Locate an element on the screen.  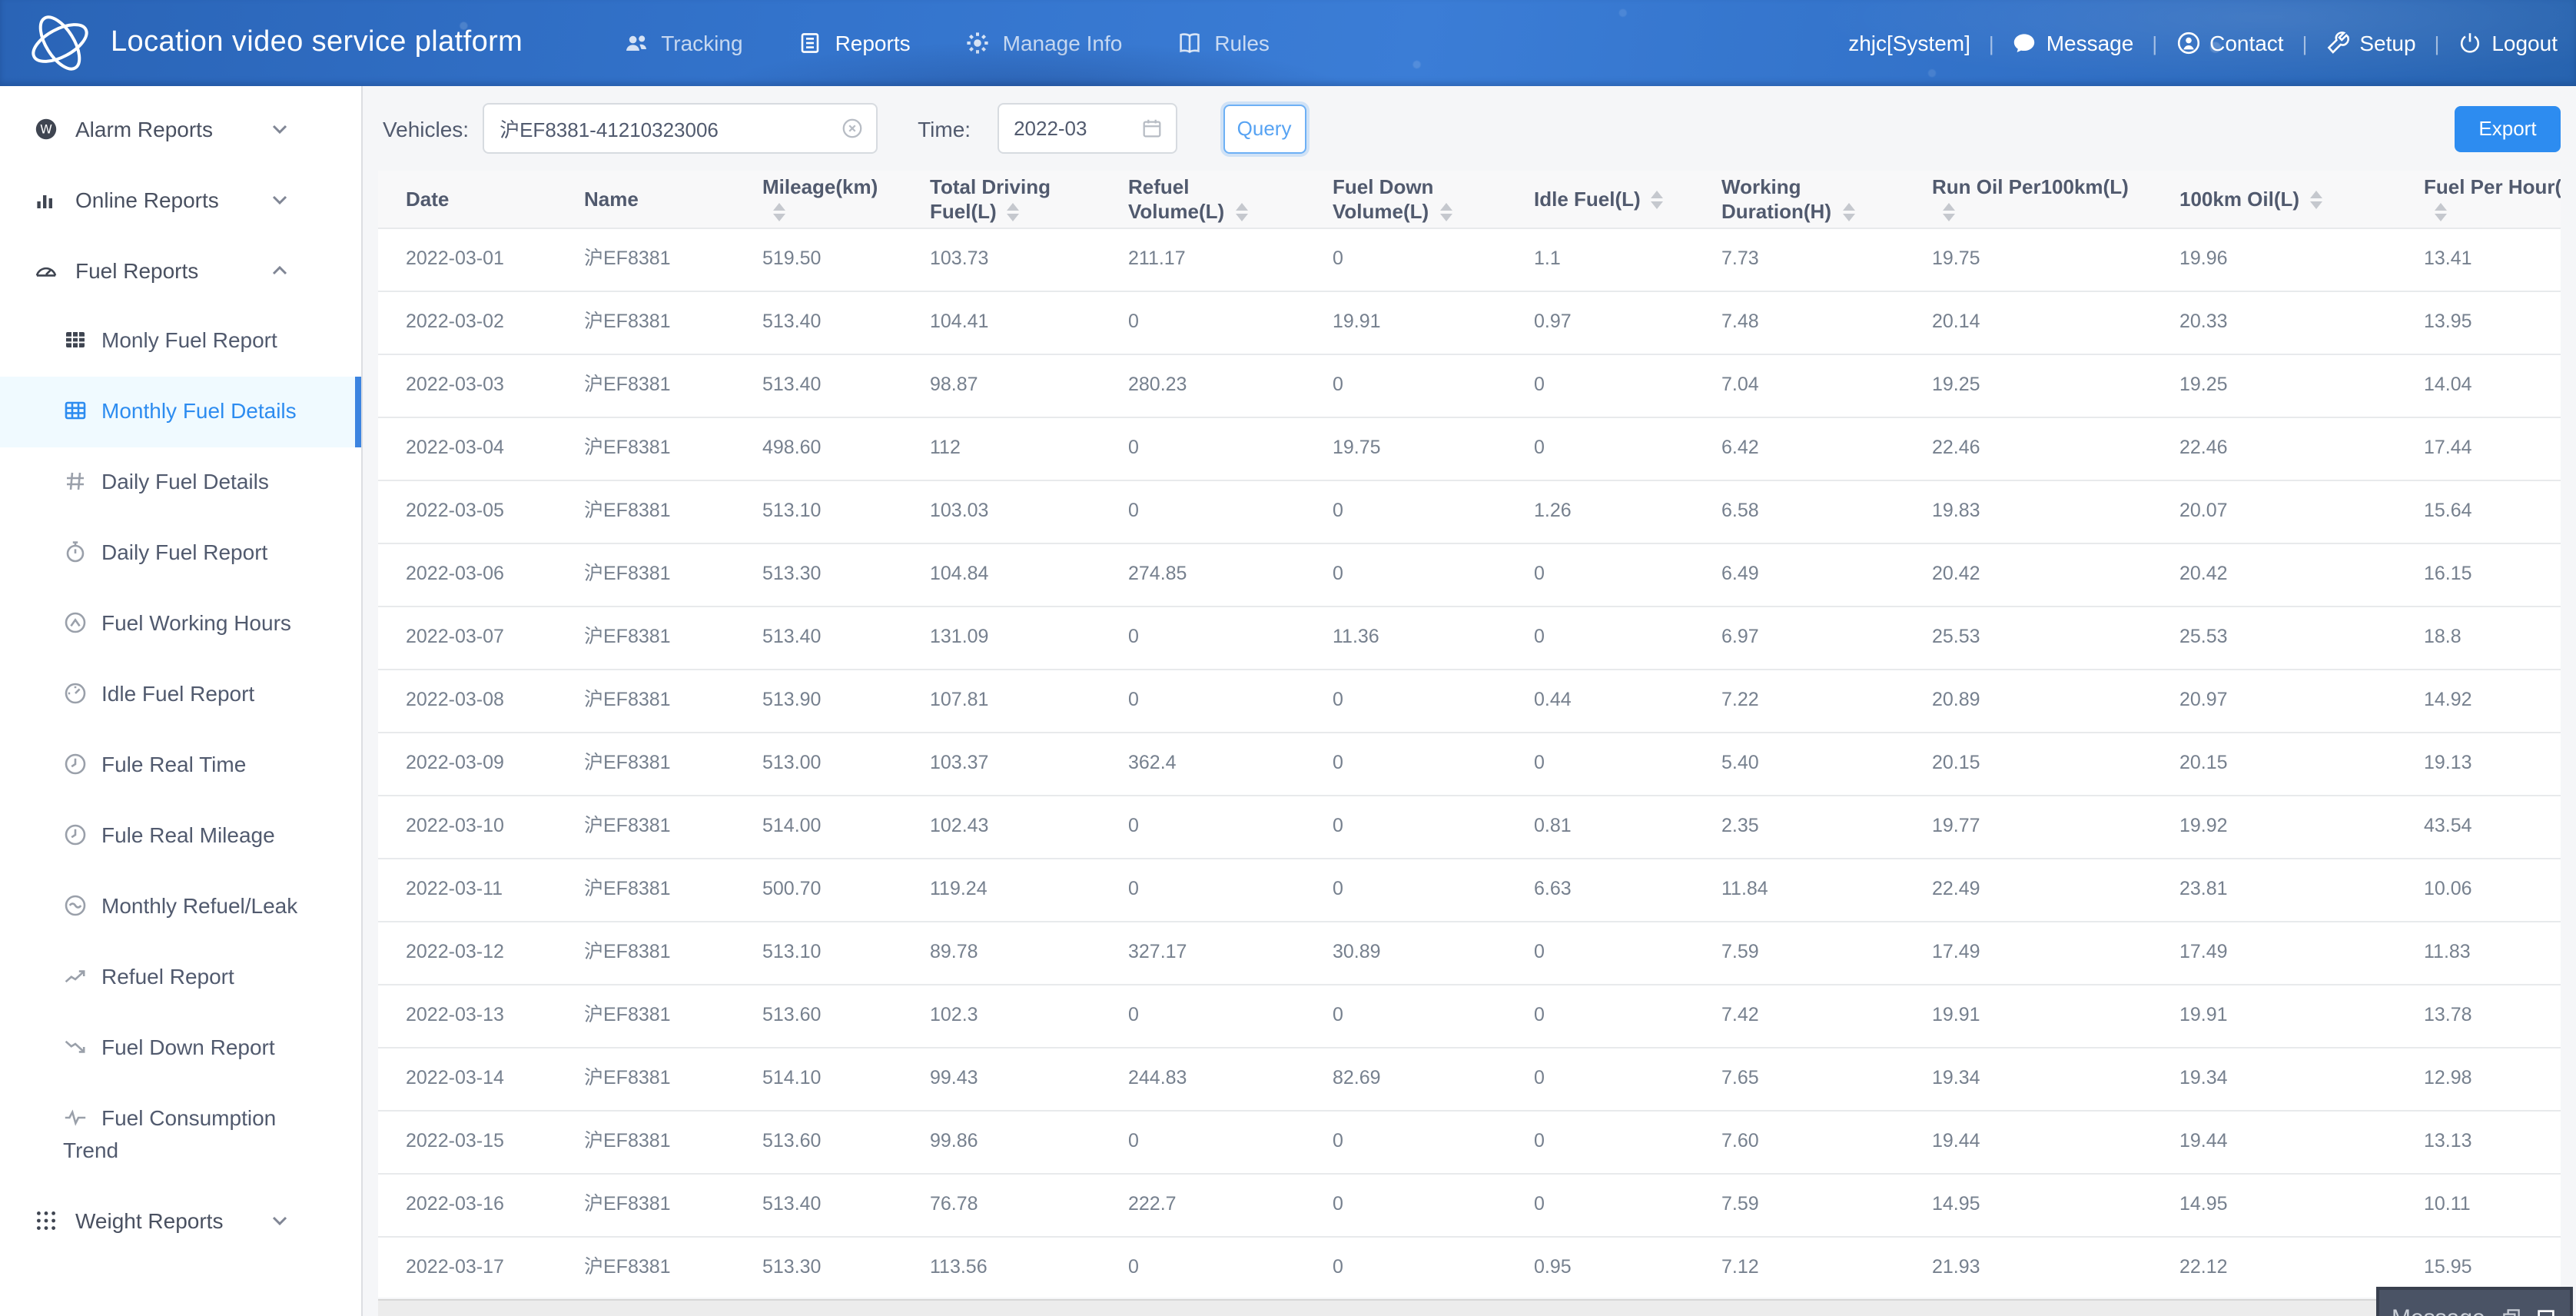
column-header-working_duration_h: Working Duration(H) is located at coordinates (1799, 200).